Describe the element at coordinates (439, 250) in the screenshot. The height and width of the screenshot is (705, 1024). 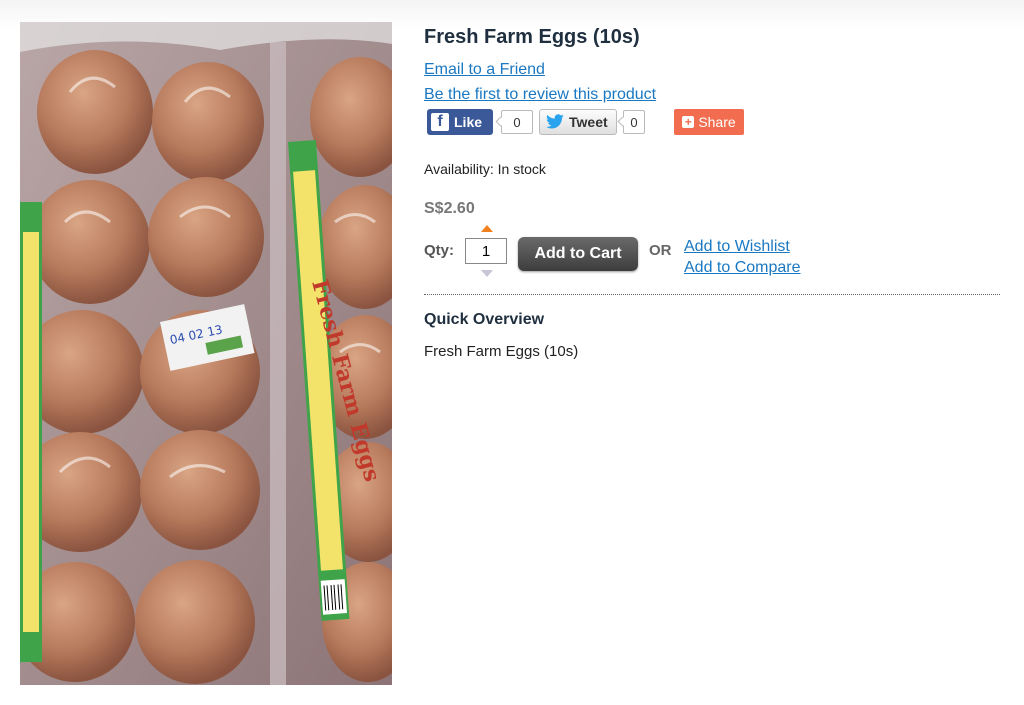
I see `qty-label: Qty:` at that location.